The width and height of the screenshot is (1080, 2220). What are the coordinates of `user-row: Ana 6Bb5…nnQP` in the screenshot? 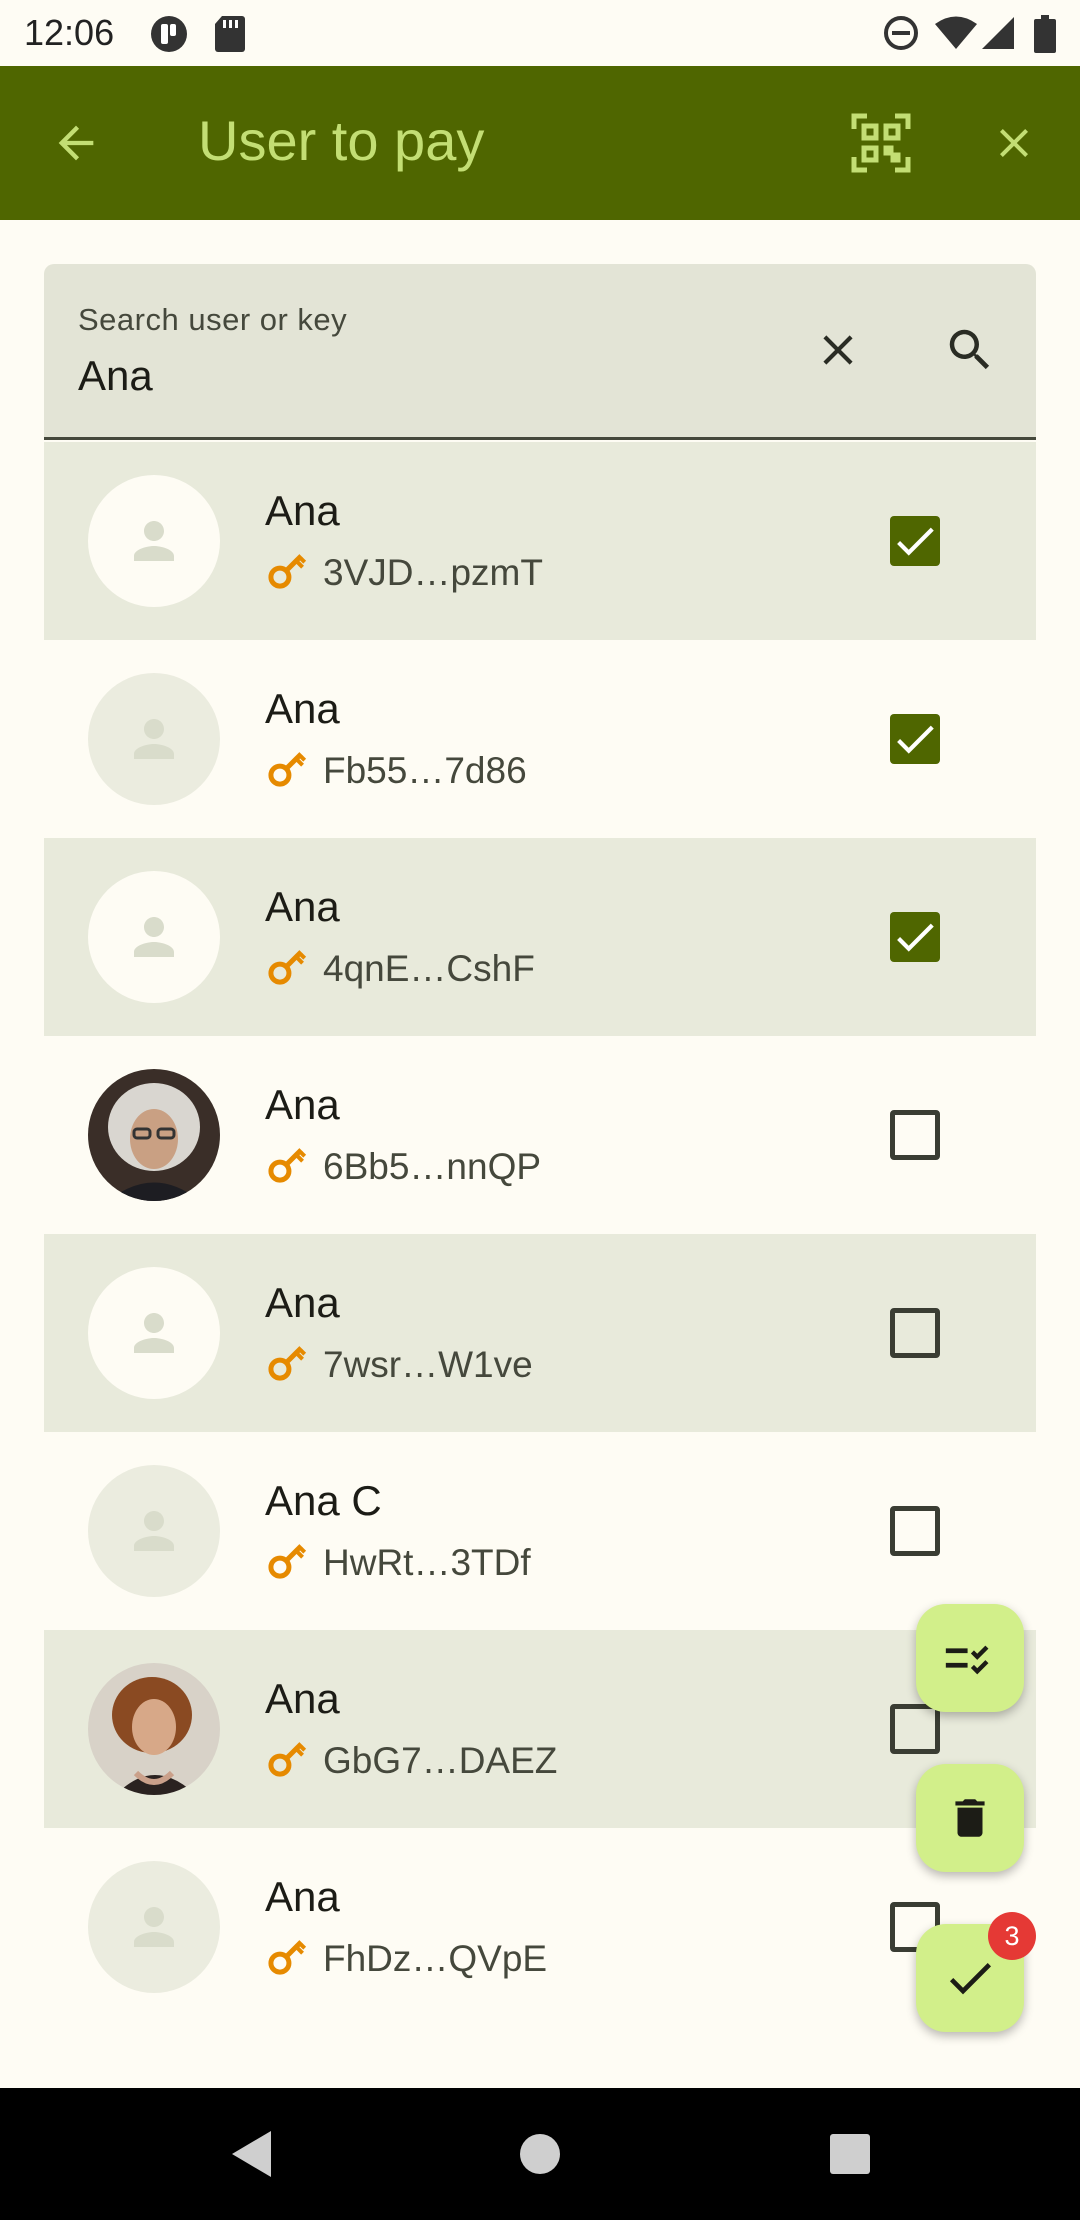 It's located at (540, 1135).